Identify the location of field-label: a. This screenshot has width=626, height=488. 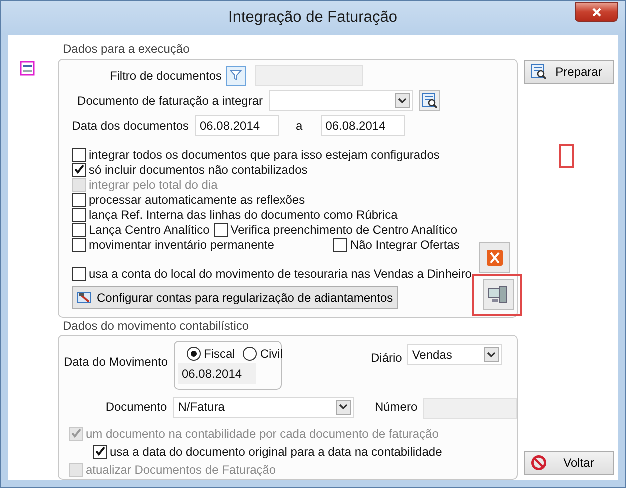
(299, 125).